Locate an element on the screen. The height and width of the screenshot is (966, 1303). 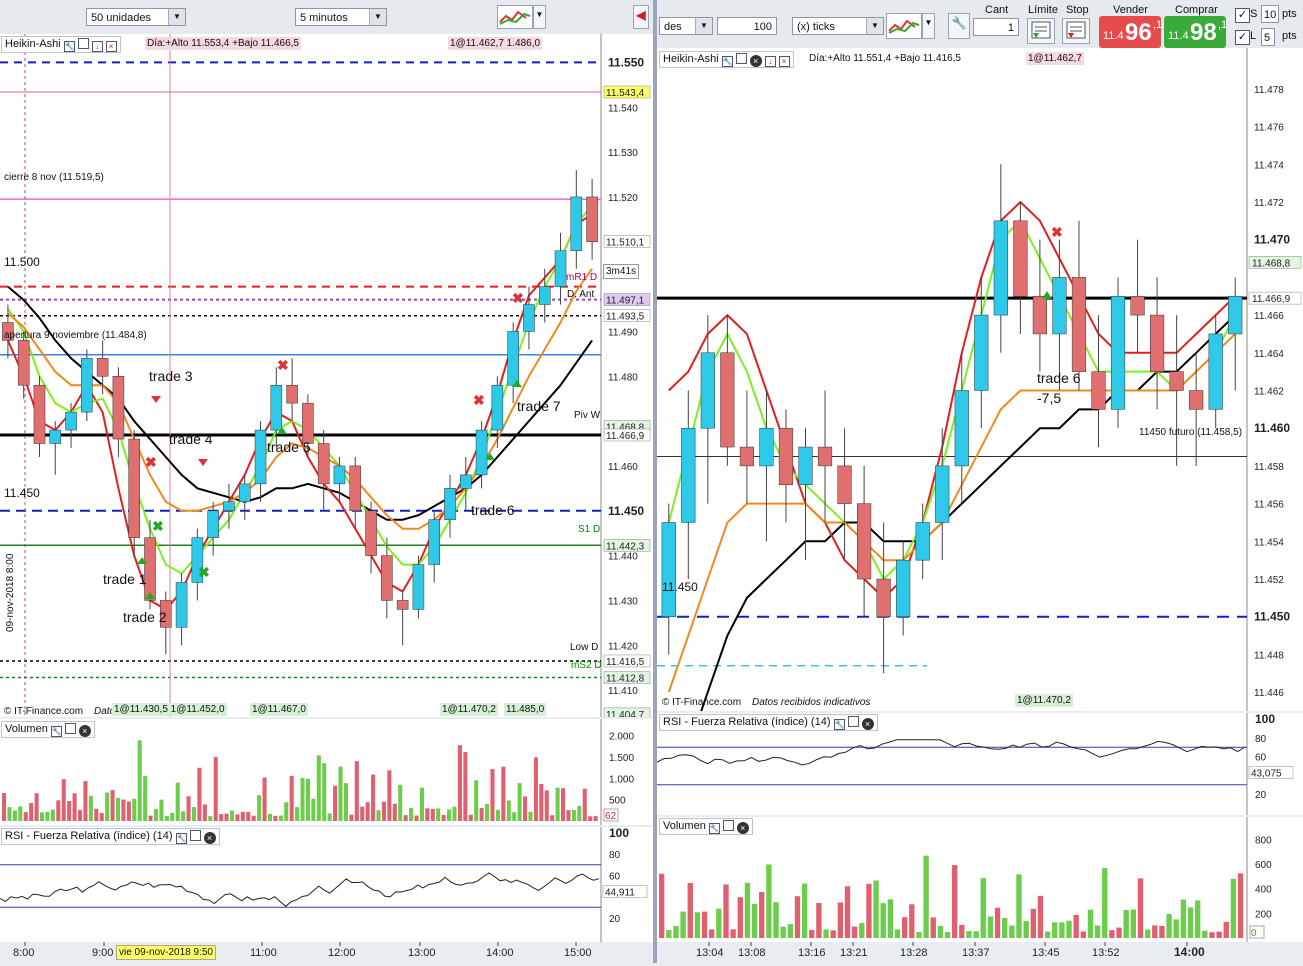
timeframe-select: 5 minutos ▼ is located at coordinates (341, 17).